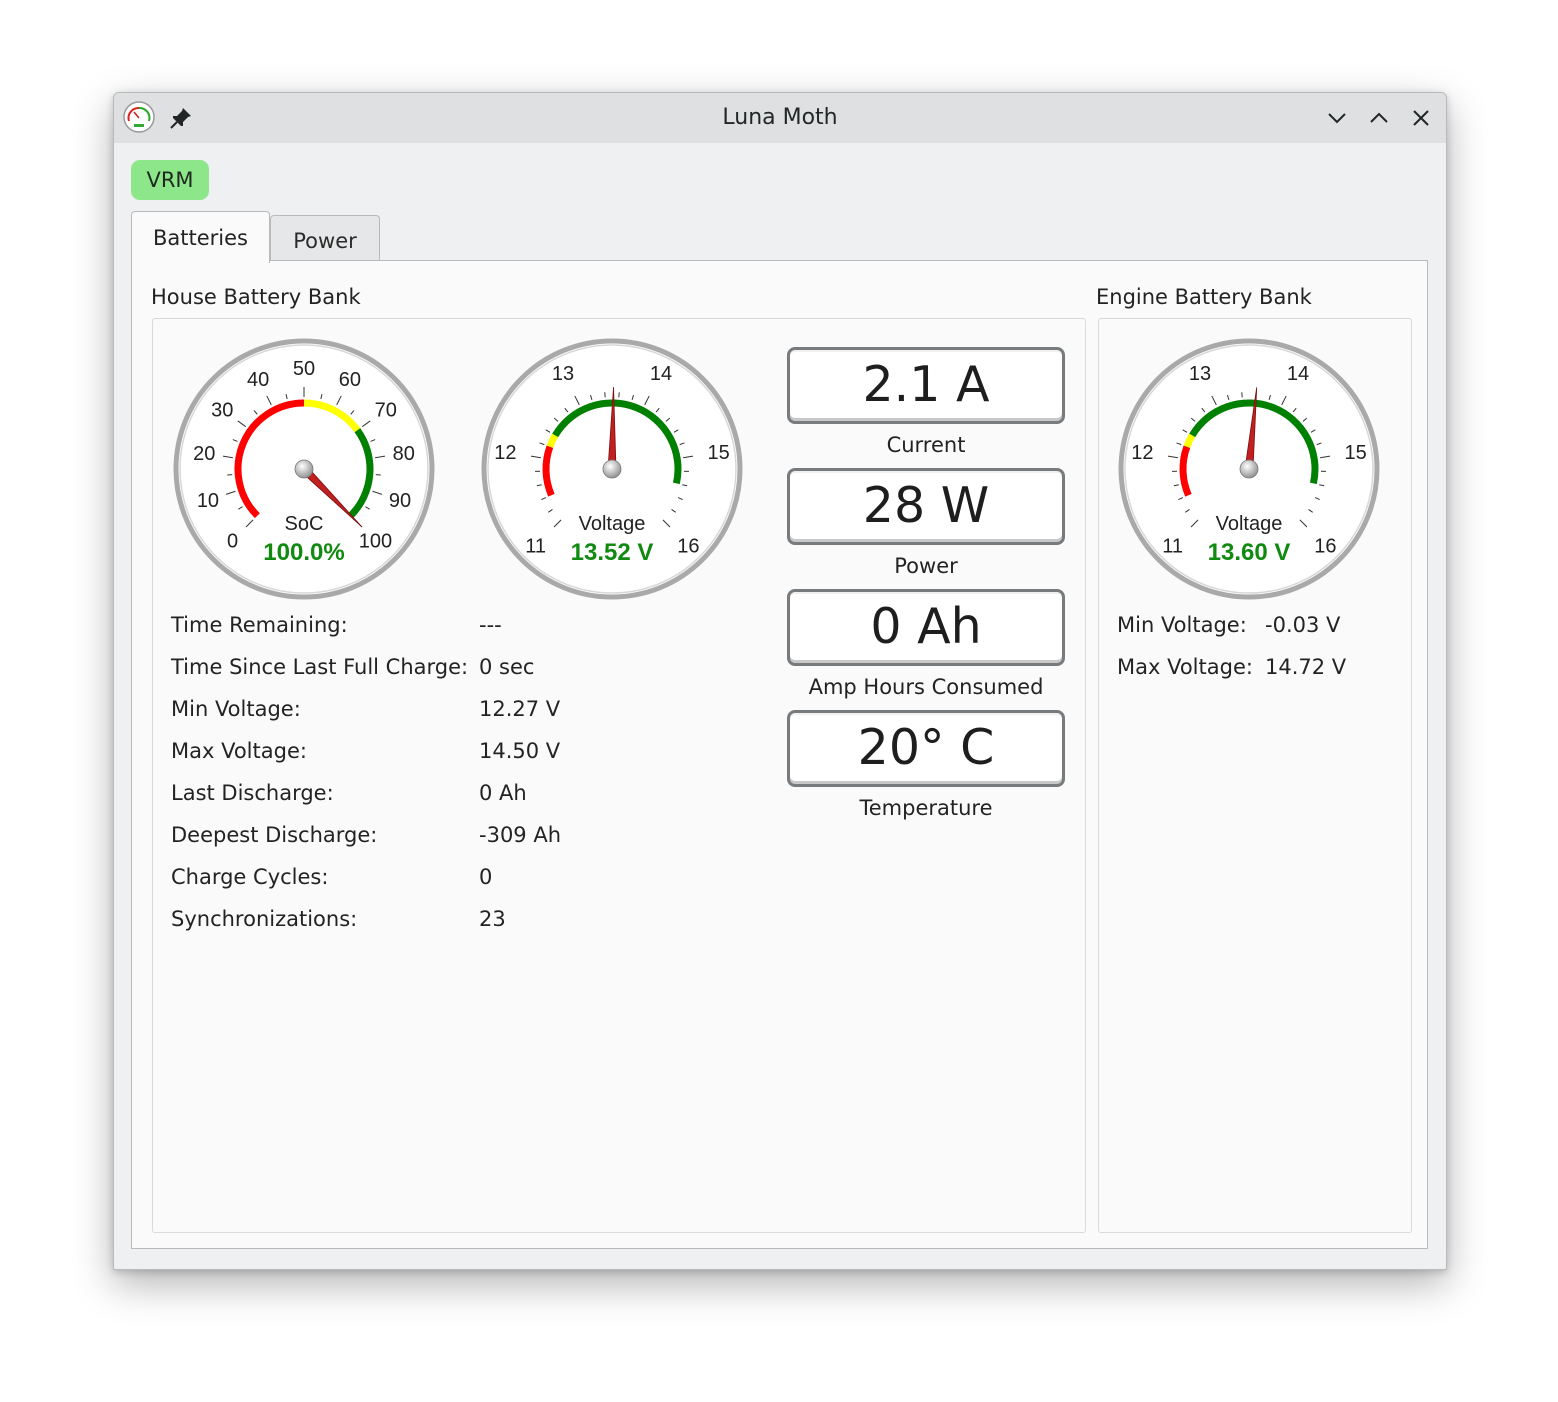 Image resolution: width=1558 pixels, height=1402 pixels. What do you see at coordinates (1325, 546) in the screenshot?
I see `engine-voltage-gauge-tick-label: 16` at bounding box center [1325, 546].